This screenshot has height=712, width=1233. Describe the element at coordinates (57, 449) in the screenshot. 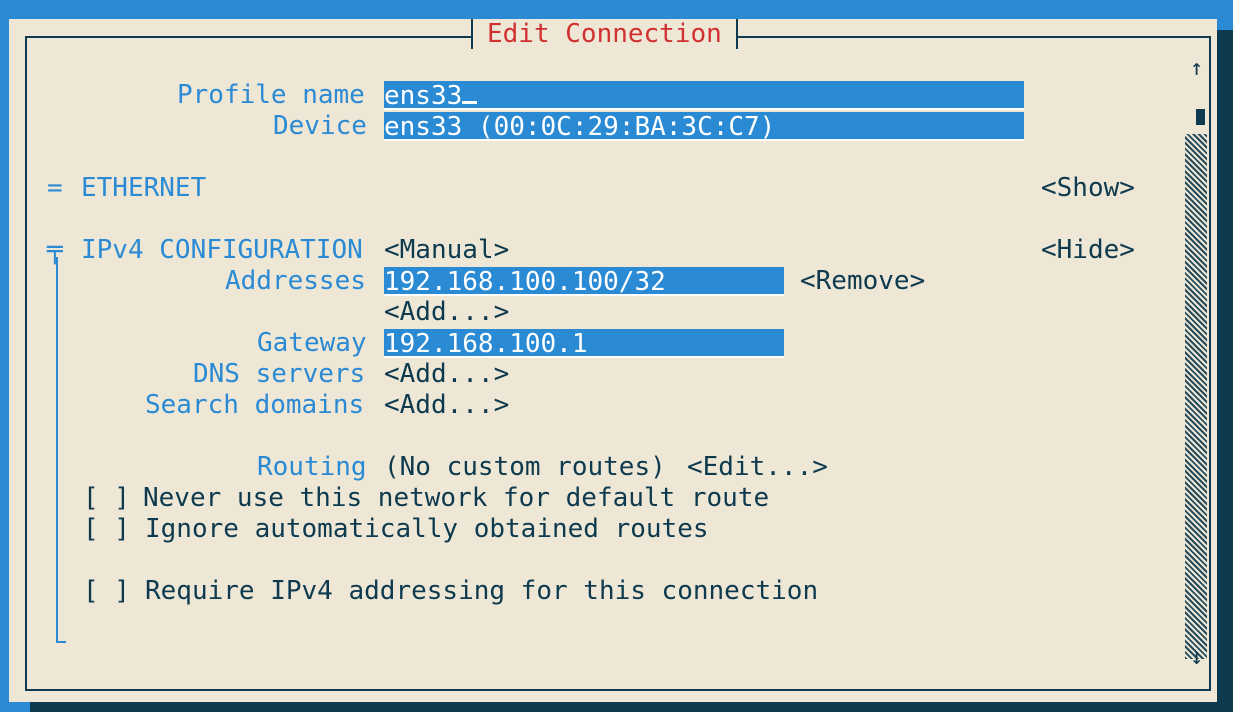

I see `ipv4-section-line` at that location.